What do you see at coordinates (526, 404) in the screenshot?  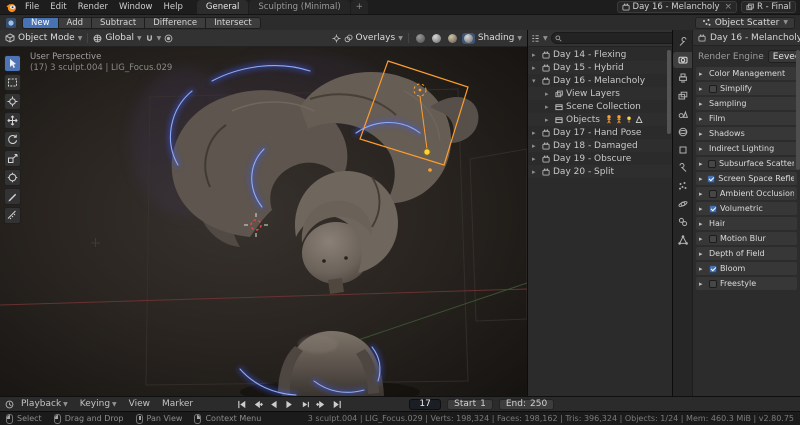 I see `frame-end-field: End: 250` at bounding box center [526, 404].